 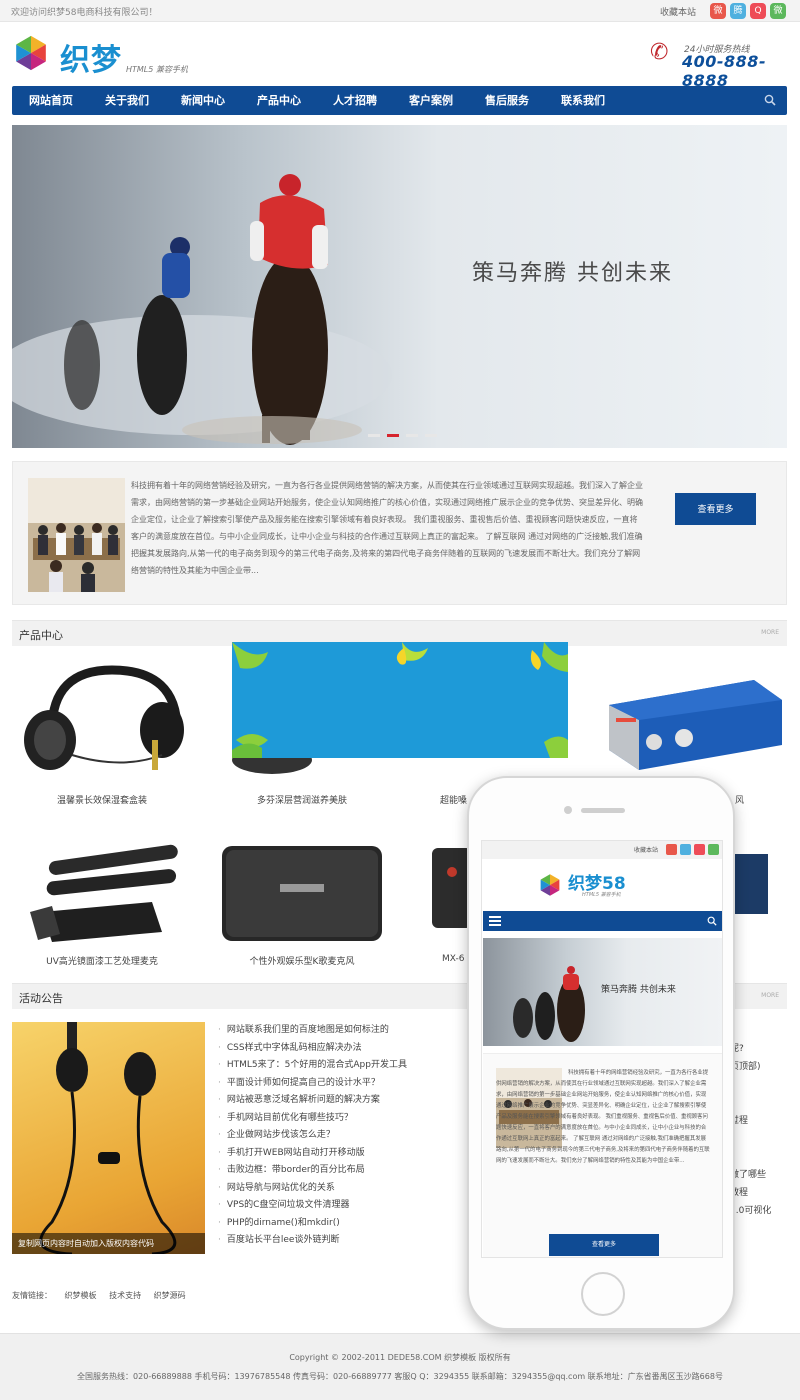 What do you see at coordinates (604, 1245) in the screenshot?
I see `mobile-view-more-button: 查看更多` at bounding box center [604, 1245].